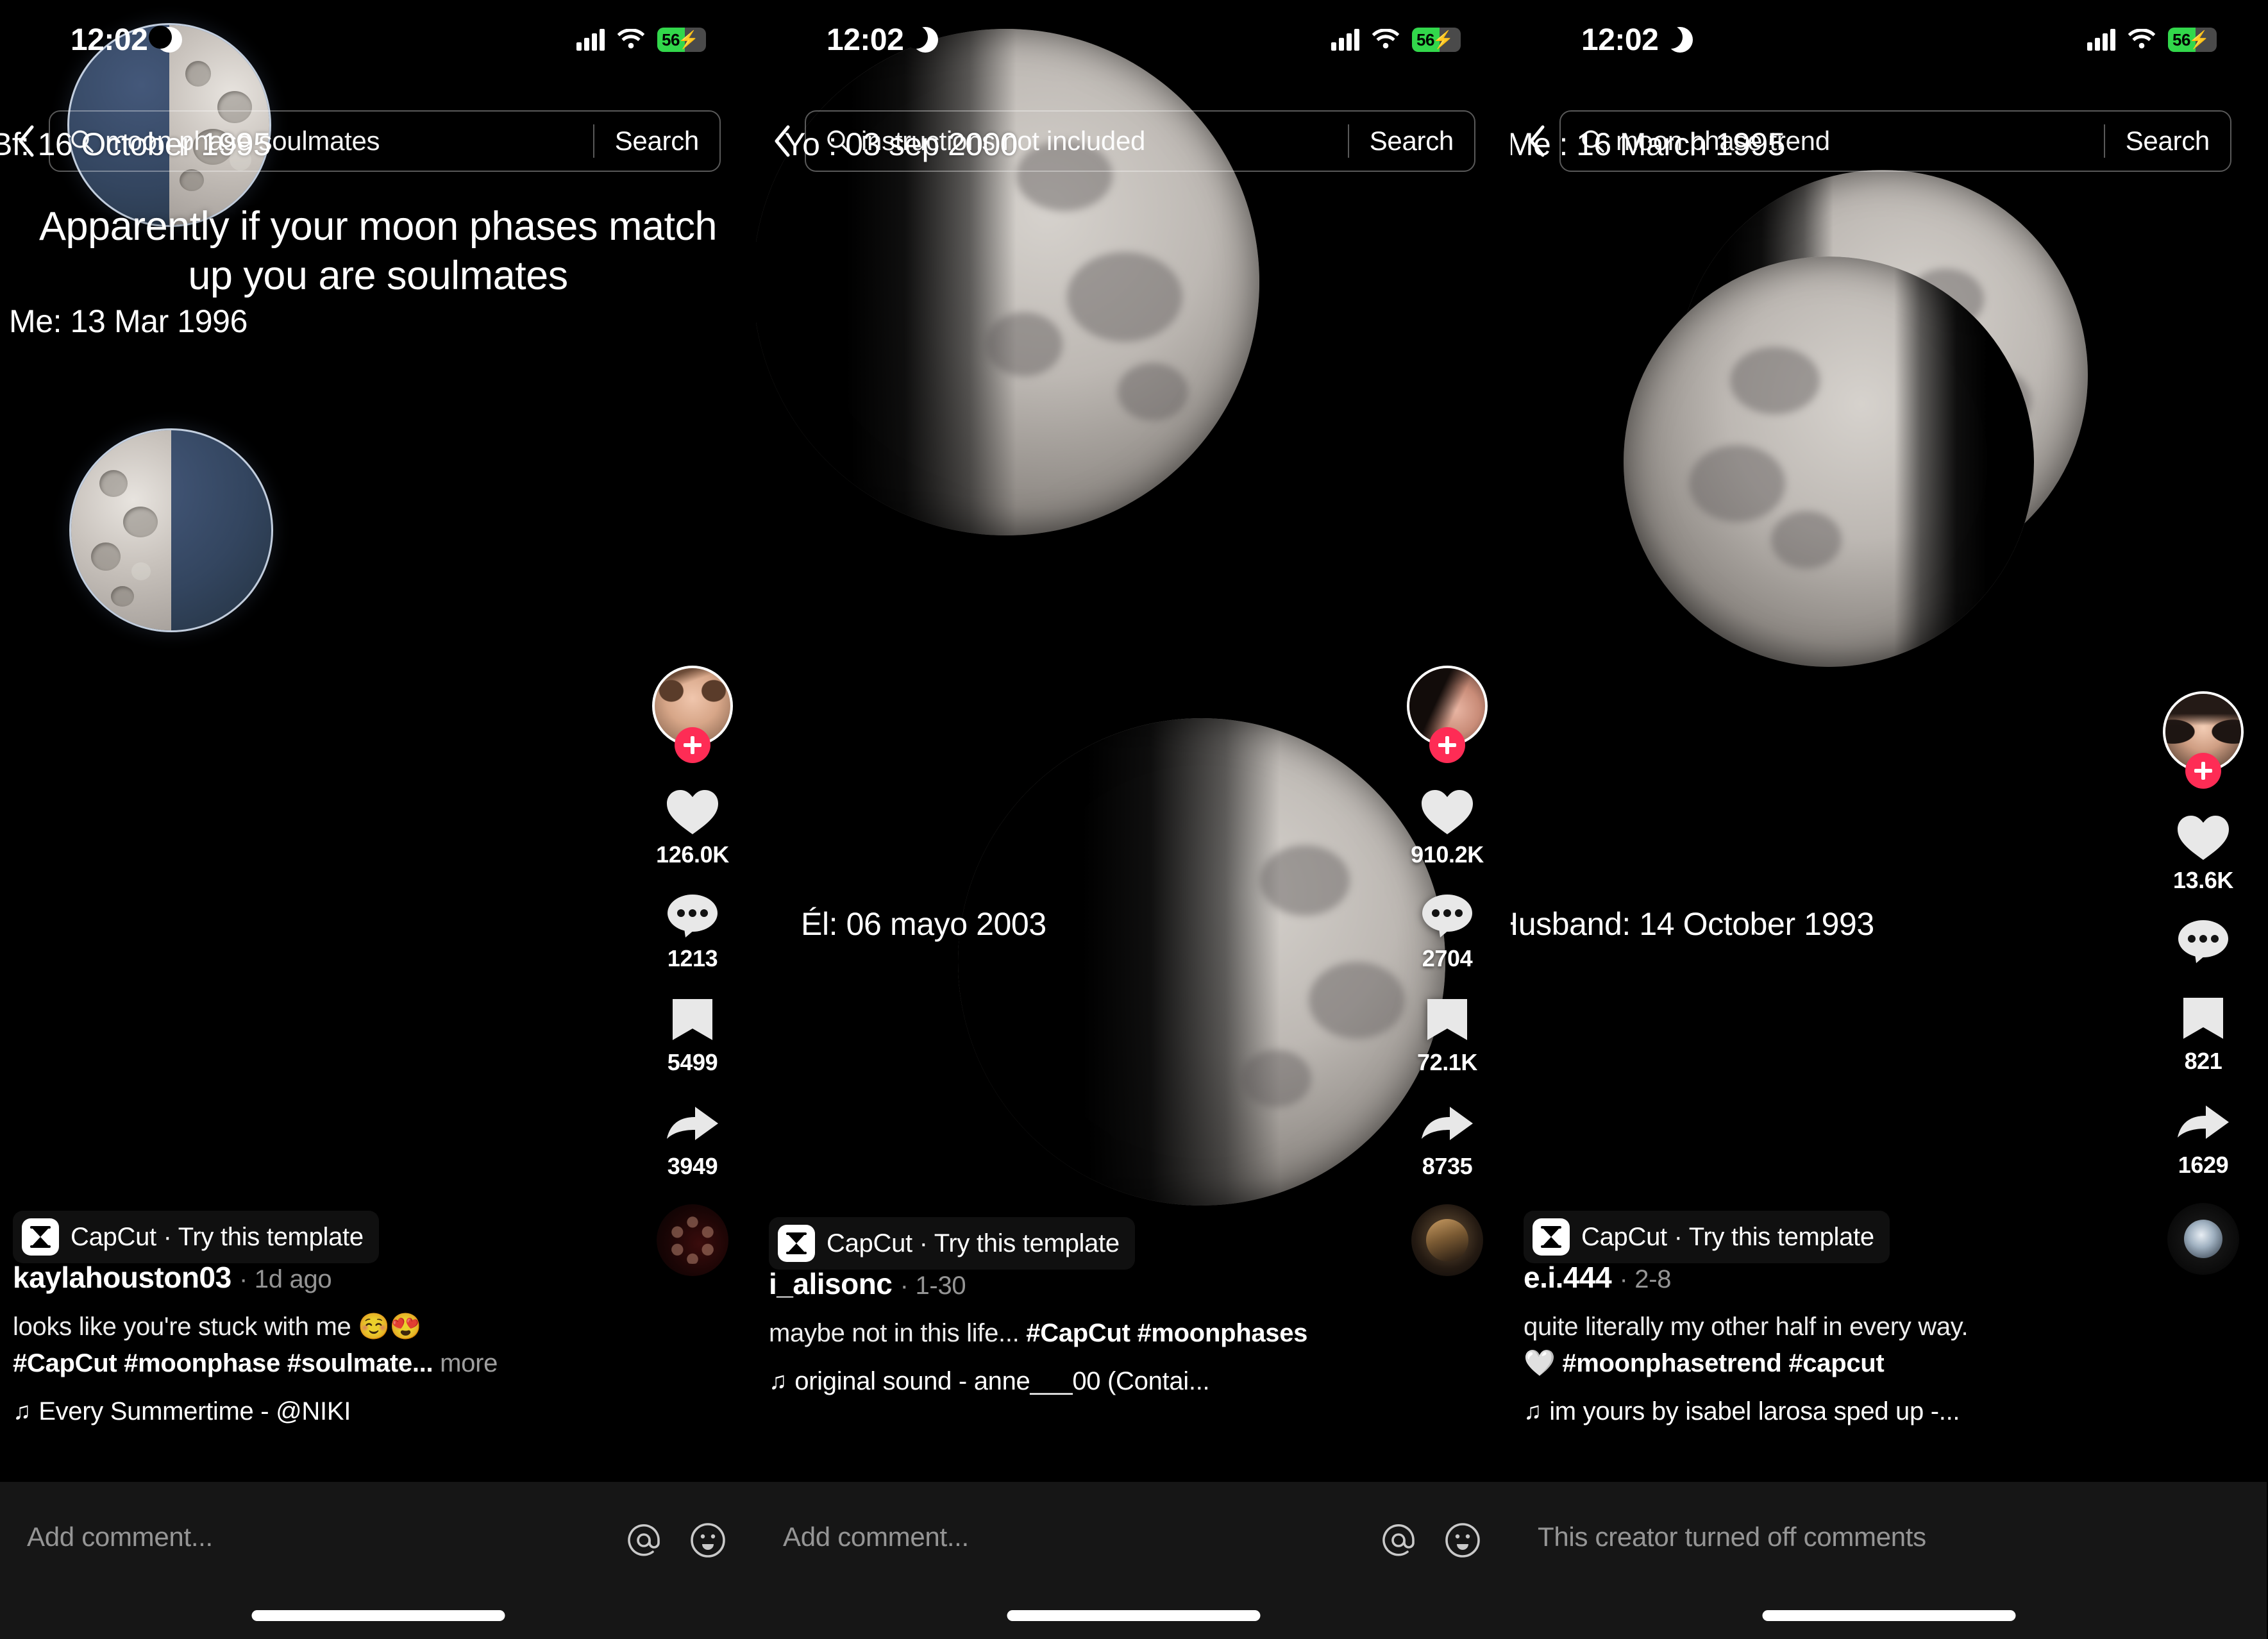 This screenshot has height=1639, width=2268. I want to click on like-button-2: 910.2K, so click(1447, 827).